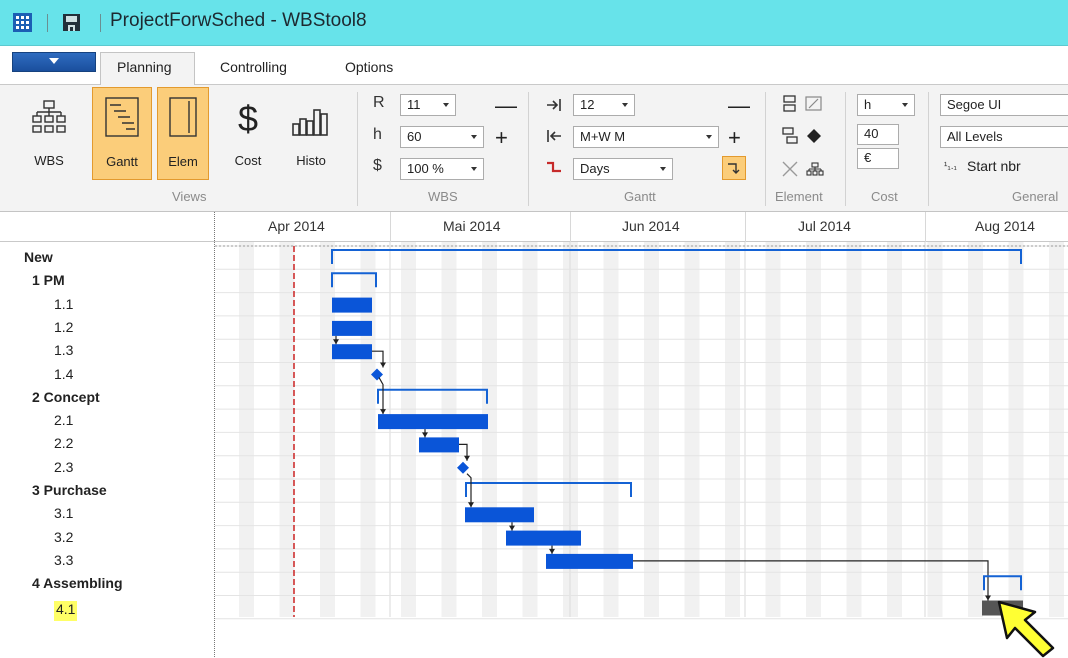 This screenshot has height=658, width=1068. Describe the element at coordinates (868, 104) in the screenshot. I see `cost-unit-value: h` at that location.